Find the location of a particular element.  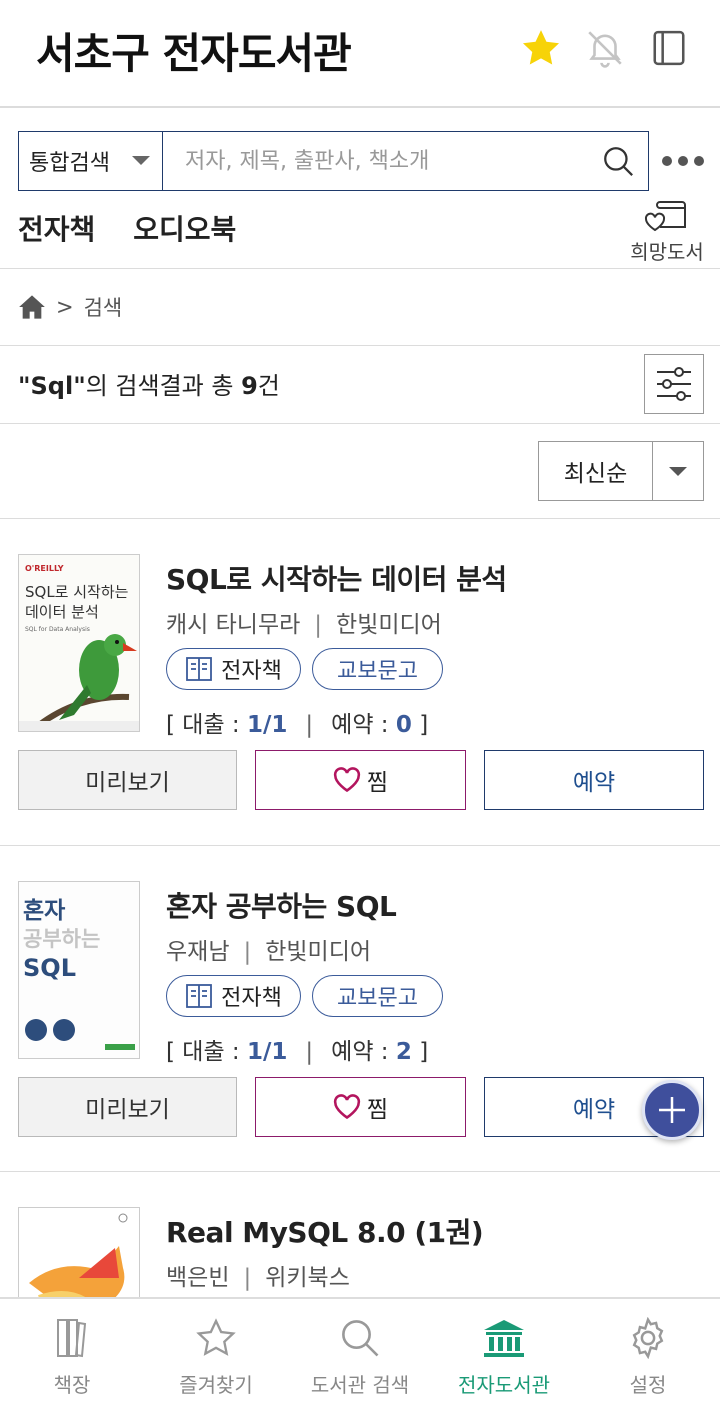

hope-book-button: 희망도서 is located at coordinates (667, 230).